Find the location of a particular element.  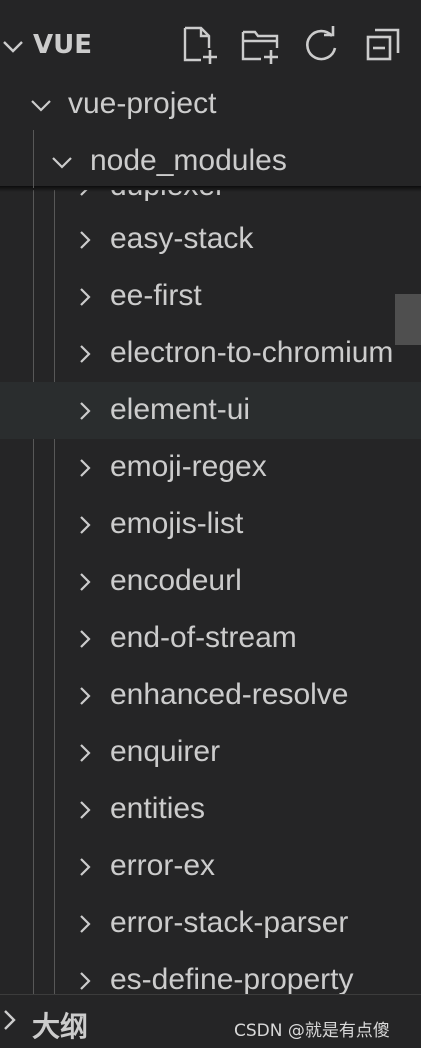

collapse-all-icon is located at coordinates (384, 45).